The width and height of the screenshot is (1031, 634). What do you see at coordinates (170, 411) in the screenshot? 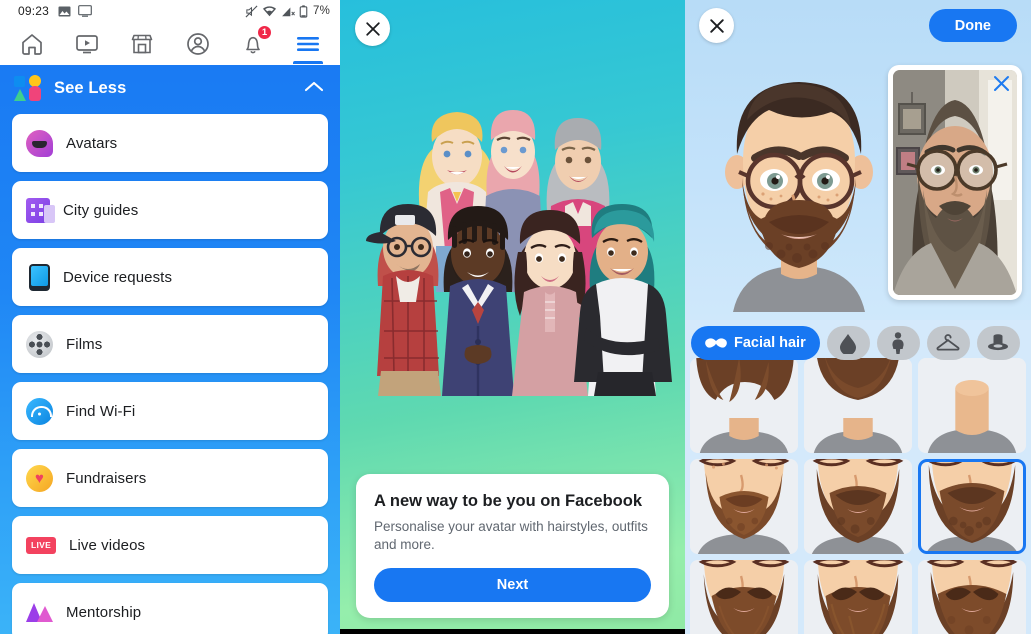
I see `menu-item-find-wifi: Find Wi-Fi` at bounding box center [170, 411].